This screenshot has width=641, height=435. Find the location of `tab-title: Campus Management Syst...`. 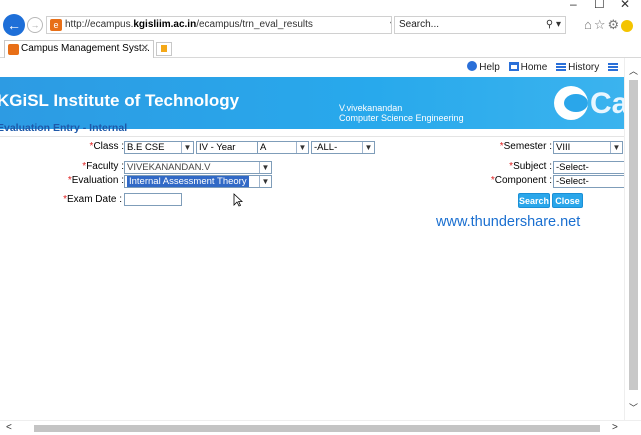

tab-title: Campus Management Syst... is located at coordinates (85, 48).